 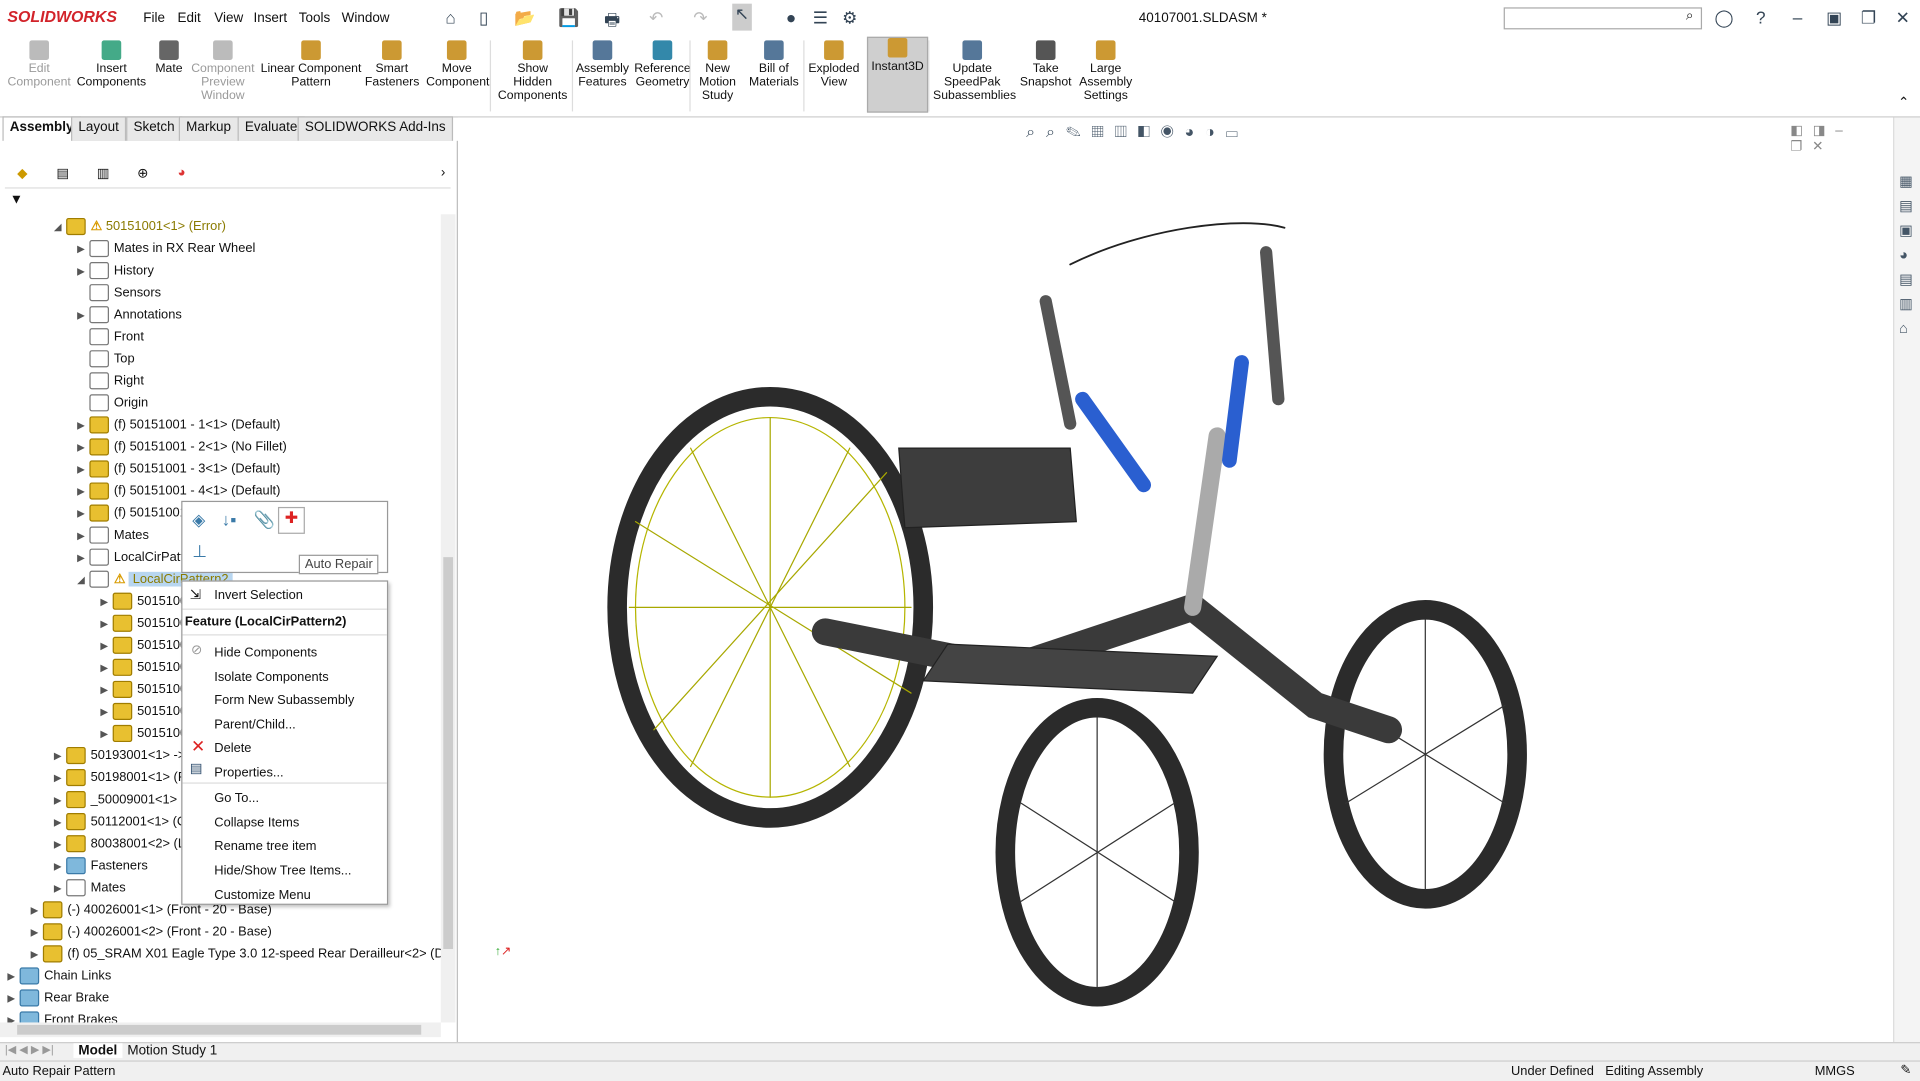 What do you see at coordinates (101, 866) in the screenshot?
I see `tree-item: ▶ Fasteners` at bounding box center [101, 866].